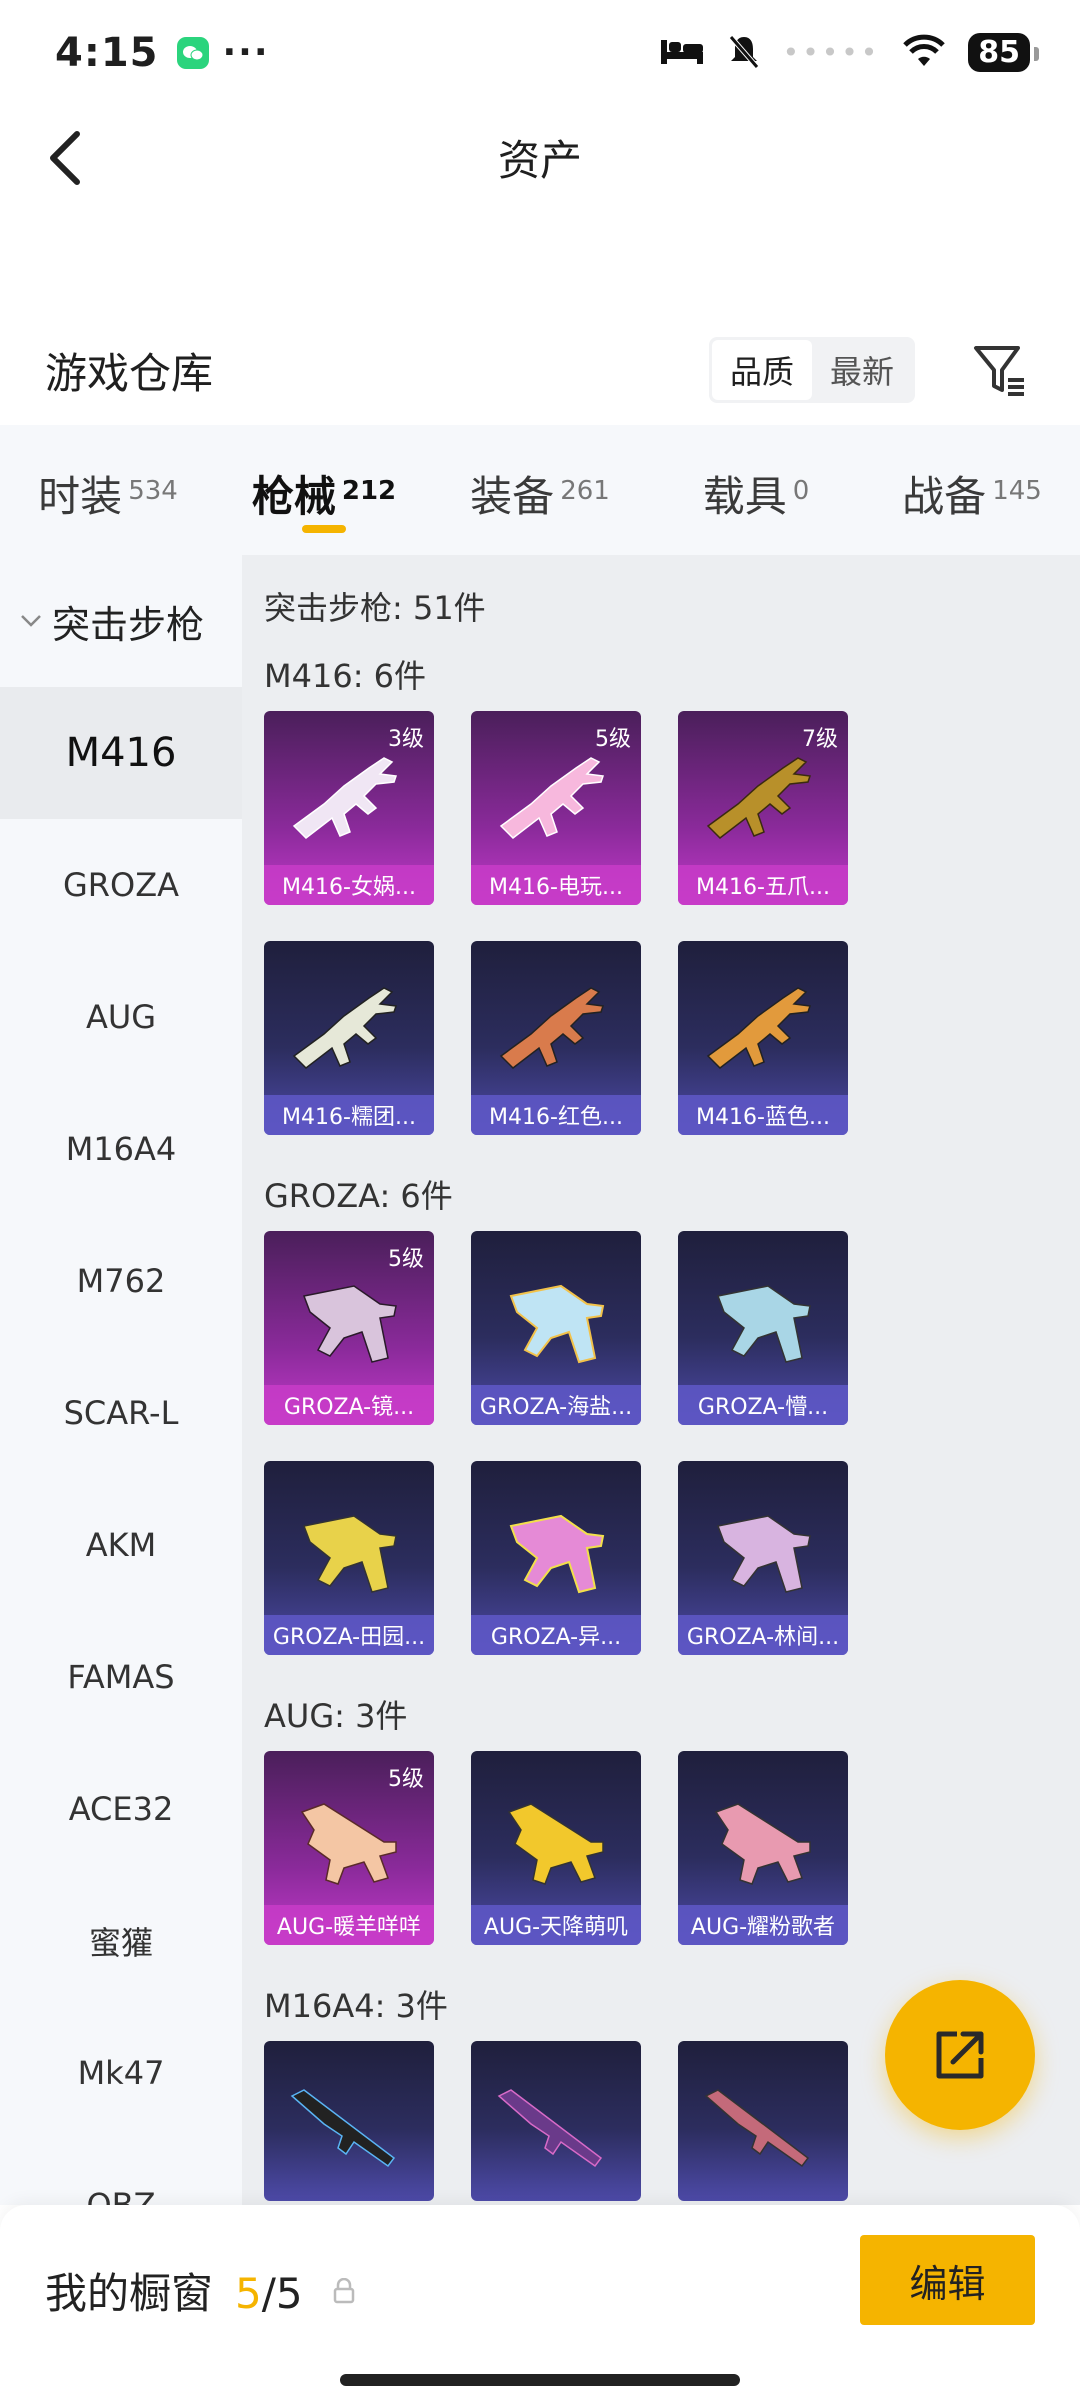 Image resolution: width=1080 pixels, height=2400 pixels. I want to click on sidebar-item-famas: FAMAS, so click(121, 1677).